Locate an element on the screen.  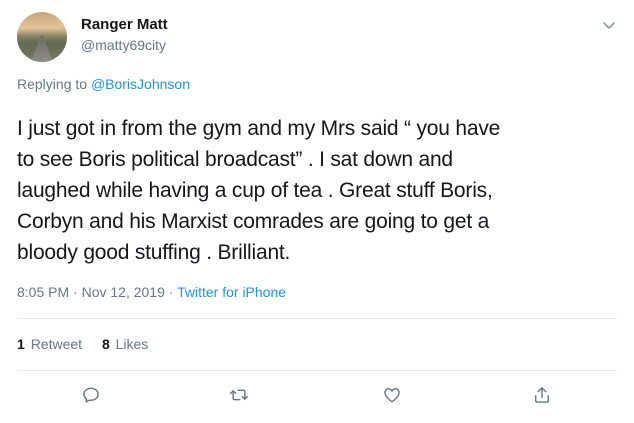
share-button is located at coordinates (542, 397).